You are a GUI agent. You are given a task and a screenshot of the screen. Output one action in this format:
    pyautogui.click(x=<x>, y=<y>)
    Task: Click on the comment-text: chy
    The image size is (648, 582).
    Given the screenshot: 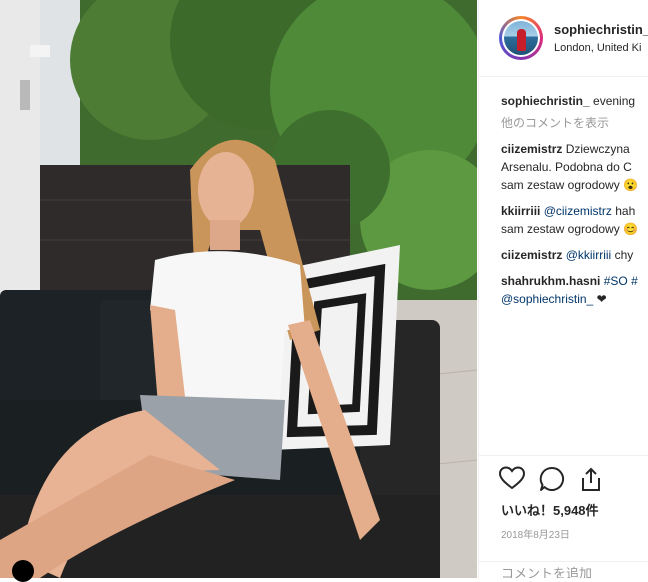 What is the action you would take?
    pyautogui.click(x=624, y=255)
    